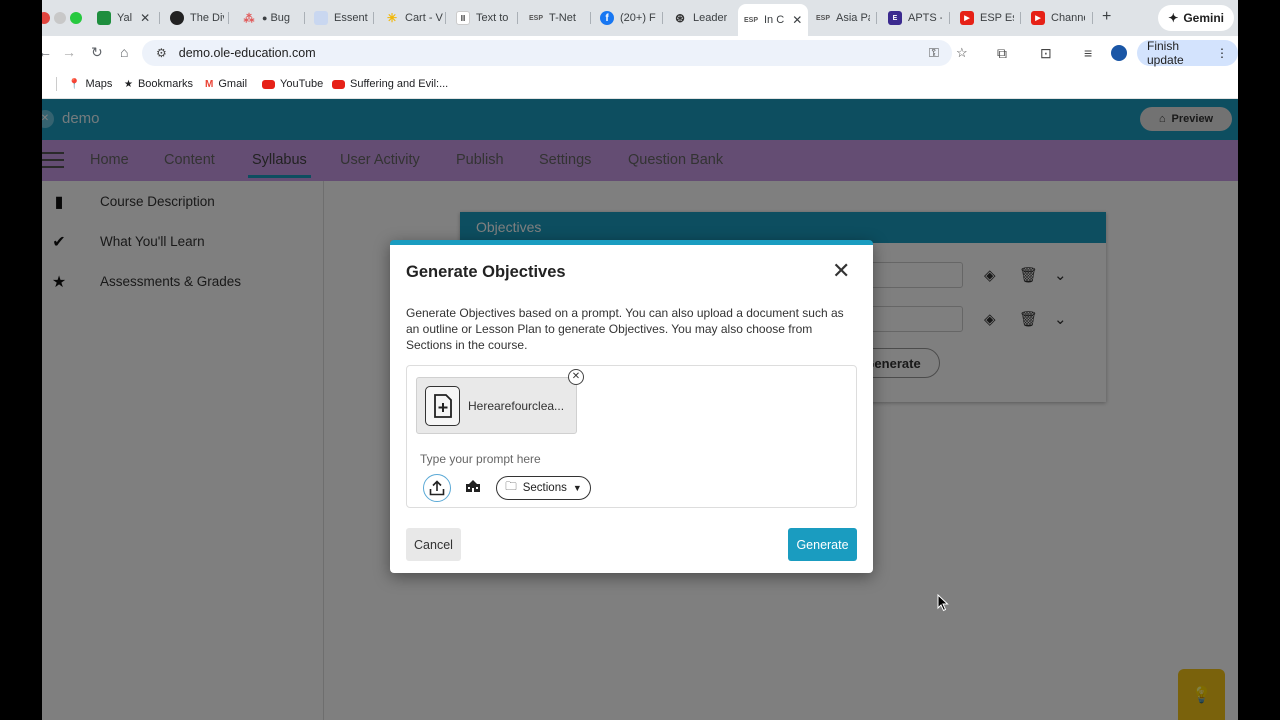 The width and height of the screenshot is (1280, 720). I want to click on bookmark-youtube: YouTube, so click(292, 84).